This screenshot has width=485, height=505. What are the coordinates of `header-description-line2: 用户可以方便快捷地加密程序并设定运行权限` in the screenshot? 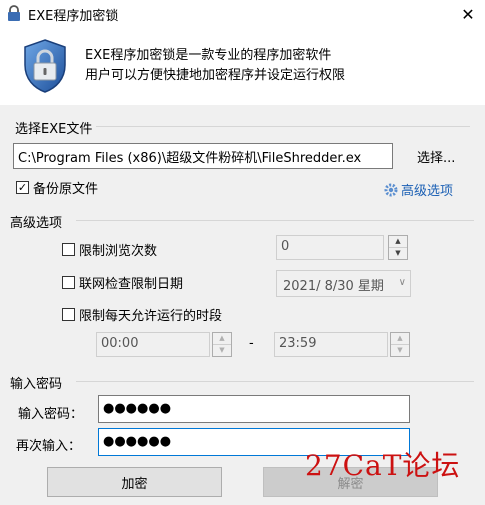 It's located at (215, 75).